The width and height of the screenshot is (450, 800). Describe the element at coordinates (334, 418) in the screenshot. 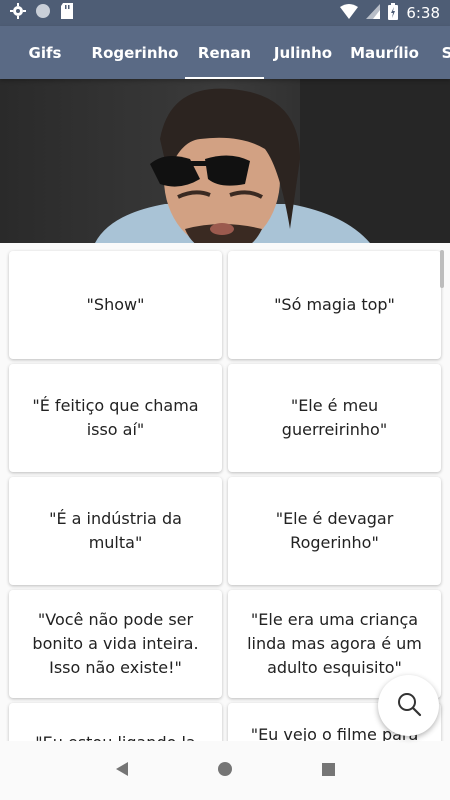

I see `quote-card: "Ele é meu guerreirinho"` at that location.